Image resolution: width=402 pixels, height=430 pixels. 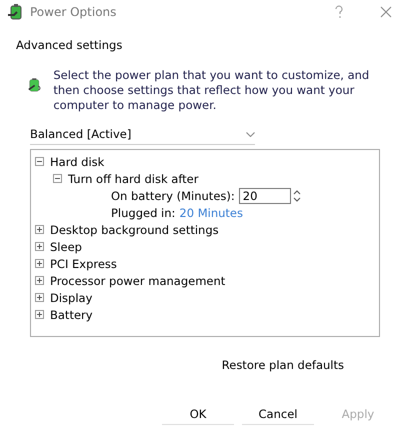 I want to click on tree-item: Battery, so click(x=71, y=315).